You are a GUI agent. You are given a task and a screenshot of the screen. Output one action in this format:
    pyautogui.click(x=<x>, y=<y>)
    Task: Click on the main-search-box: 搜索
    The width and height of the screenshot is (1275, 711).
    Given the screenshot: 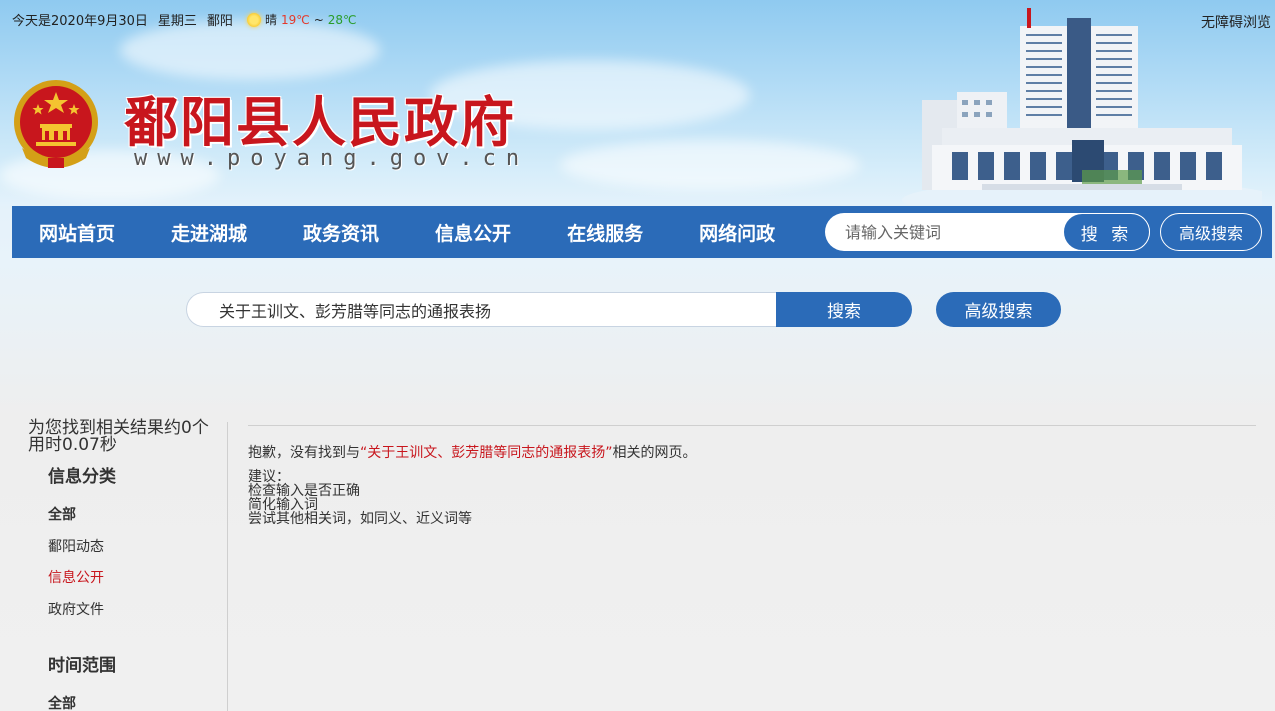 What is the action you would take?
    pyautogui.click(x=549, y=309)
    